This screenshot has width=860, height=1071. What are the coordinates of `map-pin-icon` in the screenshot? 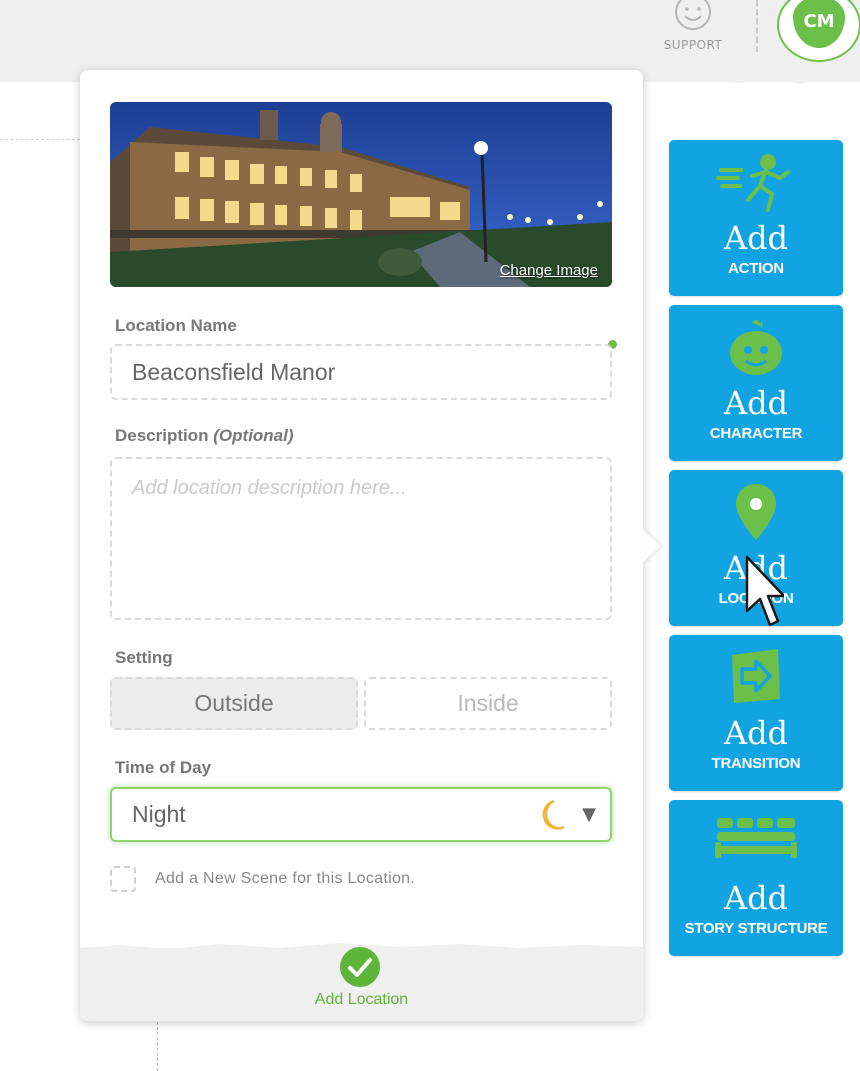 It's located at (756, 515).